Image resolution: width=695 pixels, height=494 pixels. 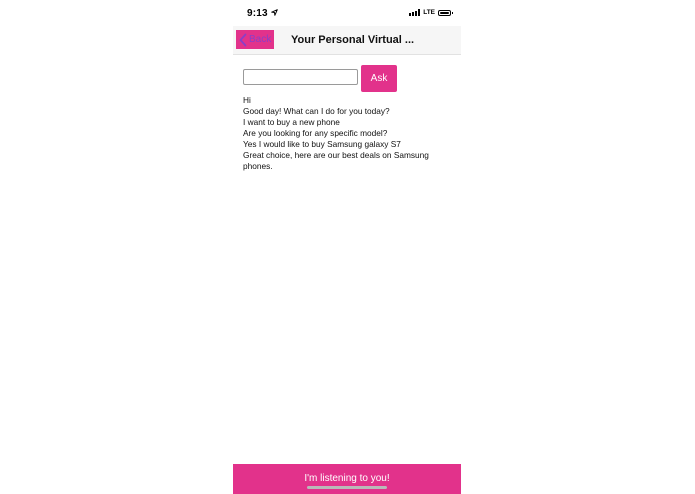 What do you see at coordinates (347, 487) in the screenshot?
I see `home-indicator` at bounding box center [347, 487].